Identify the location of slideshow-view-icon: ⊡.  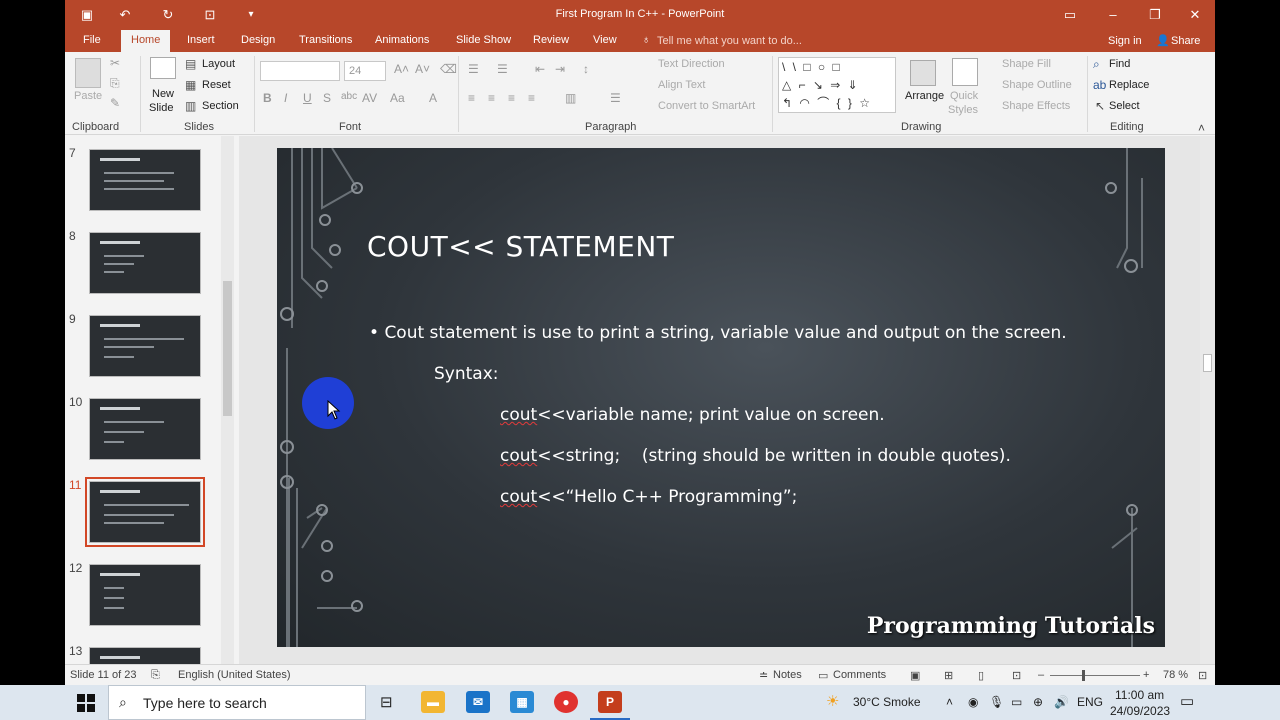
(1016, 675).